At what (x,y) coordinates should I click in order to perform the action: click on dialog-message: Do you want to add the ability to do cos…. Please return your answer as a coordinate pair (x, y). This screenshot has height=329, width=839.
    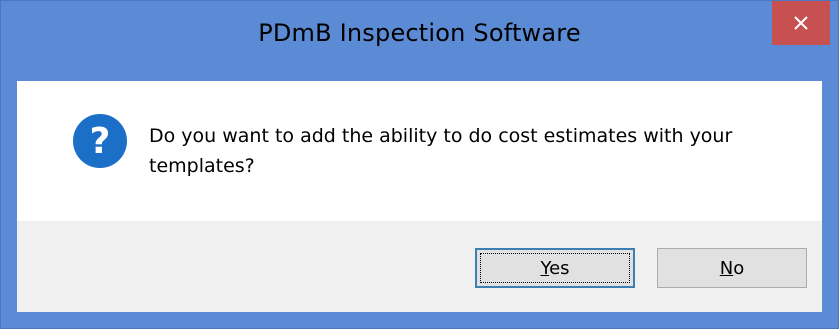
    Looking at the image, I should click on (441, 151).